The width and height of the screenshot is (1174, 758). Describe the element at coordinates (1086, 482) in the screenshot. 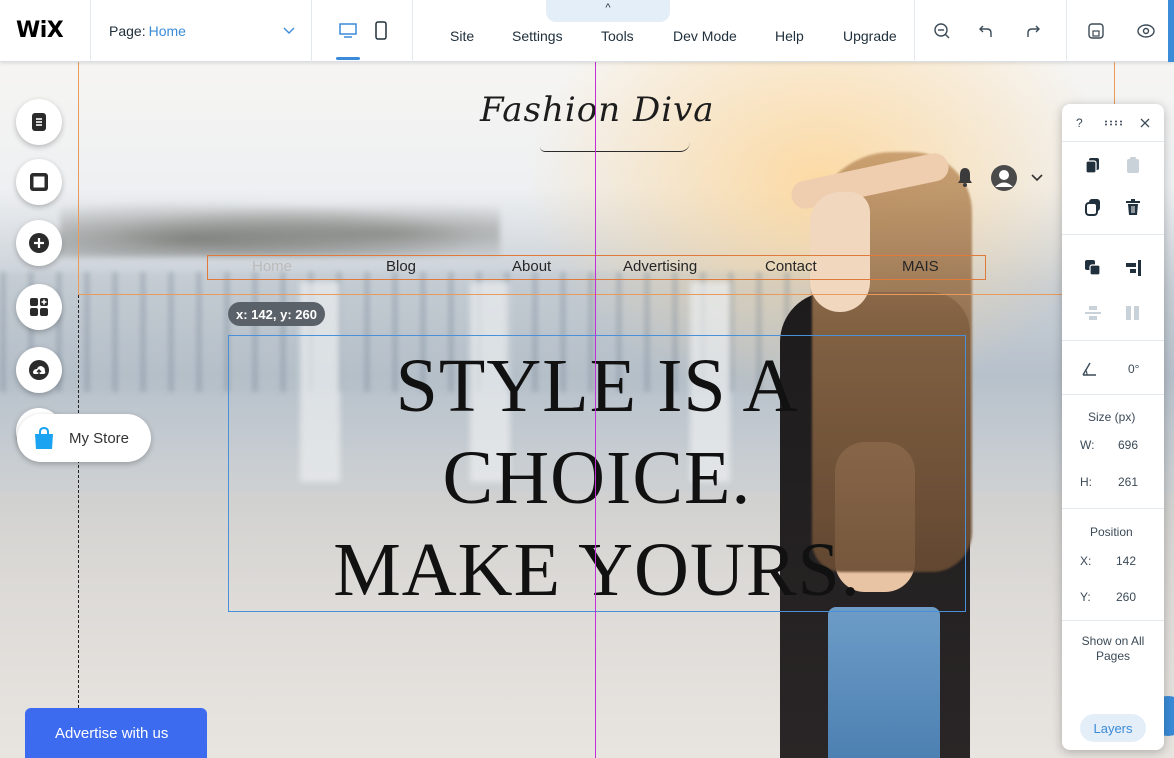

I see `height-label: H:` at that location.